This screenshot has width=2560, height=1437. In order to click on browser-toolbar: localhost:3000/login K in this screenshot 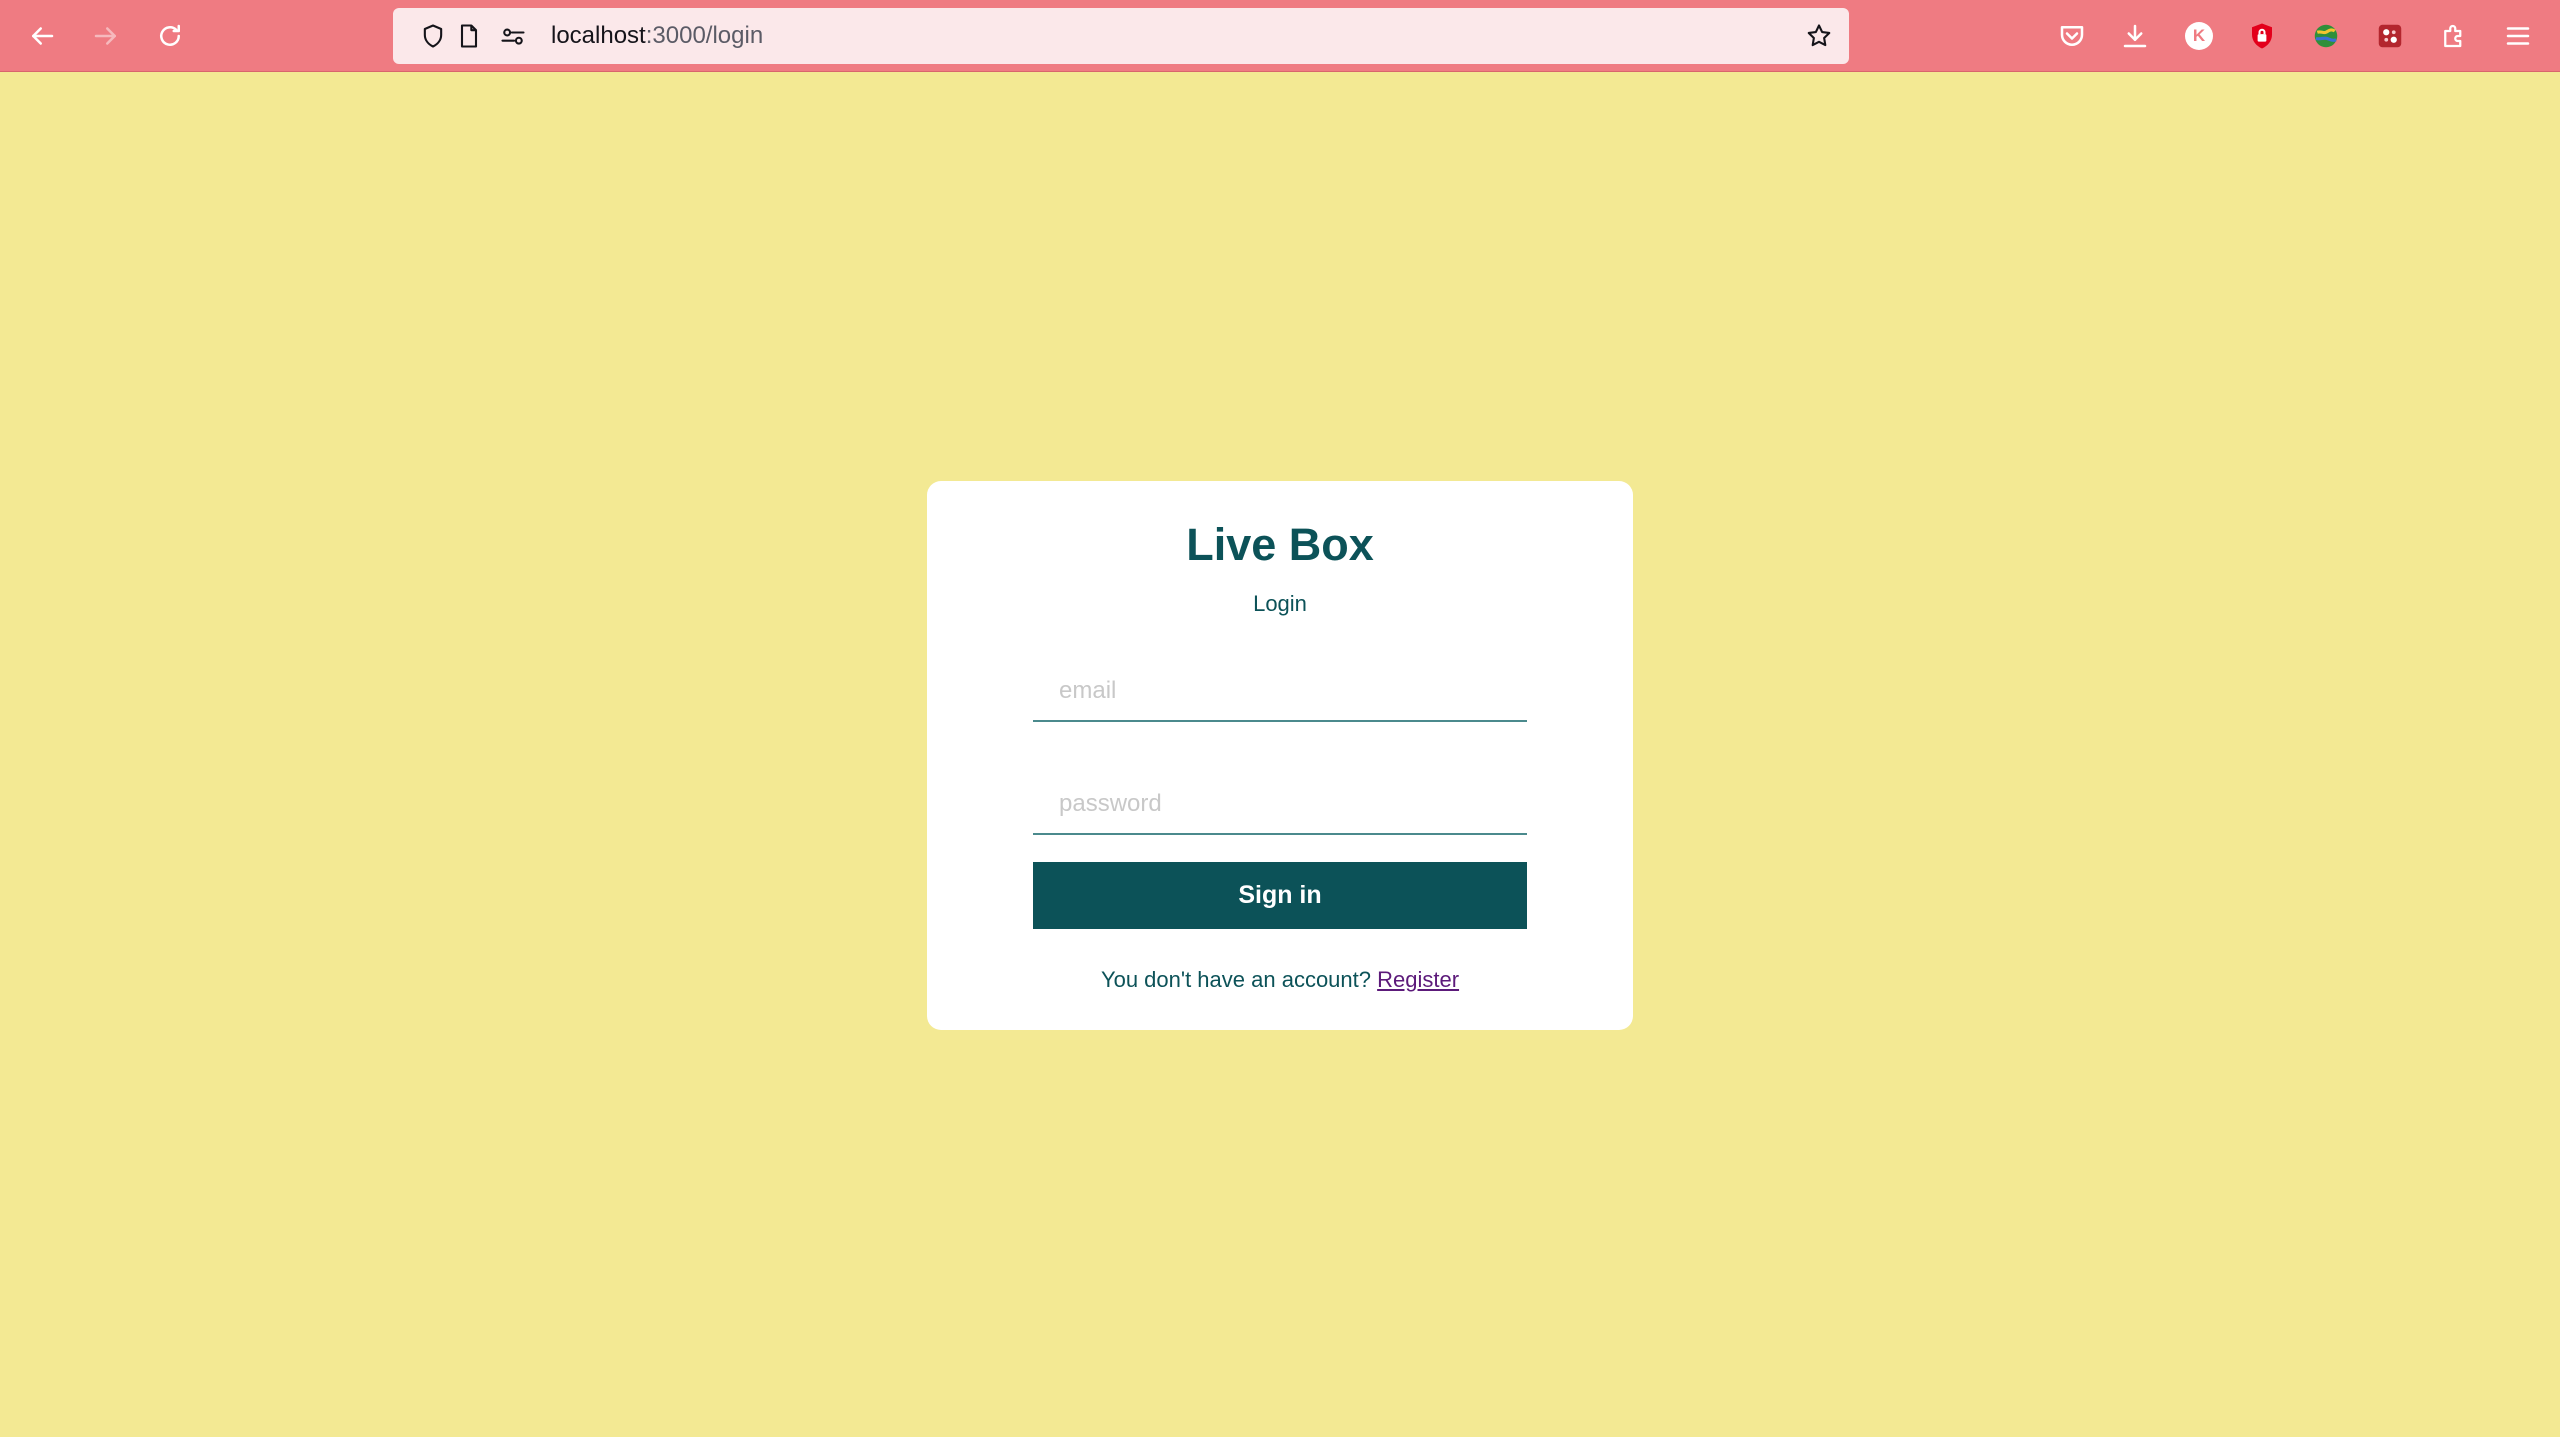, I will do `click(1280, 36)`.